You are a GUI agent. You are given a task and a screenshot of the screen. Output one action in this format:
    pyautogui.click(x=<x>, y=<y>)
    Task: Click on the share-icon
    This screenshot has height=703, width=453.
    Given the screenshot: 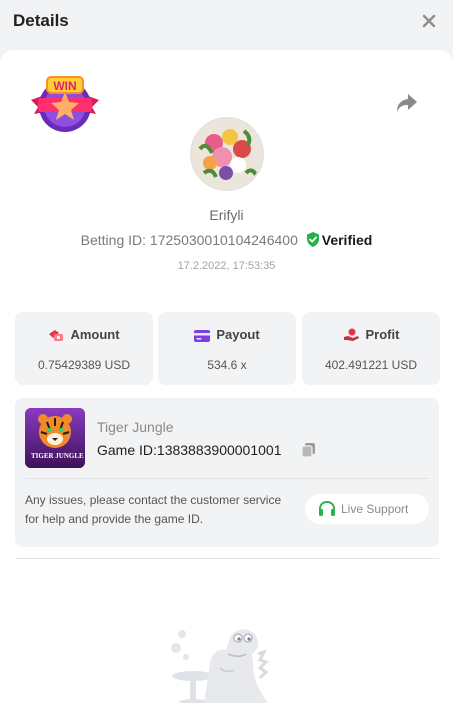 What is the action you would take?
    pyautogui.click(x=407, y=103)
    